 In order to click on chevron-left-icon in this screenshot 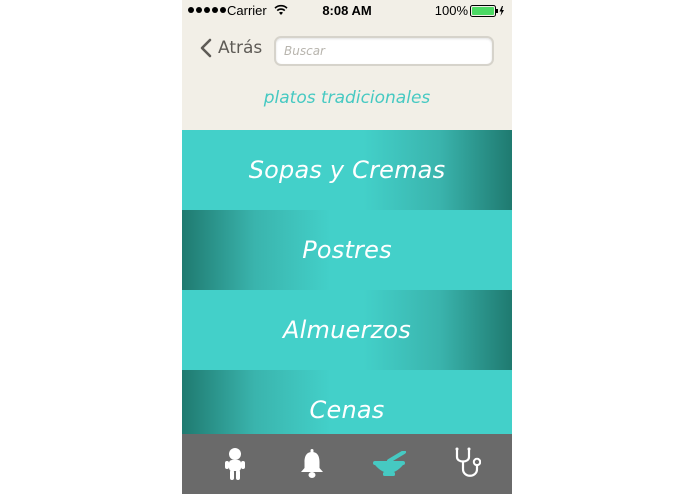, I will do `click(206, 48)`.